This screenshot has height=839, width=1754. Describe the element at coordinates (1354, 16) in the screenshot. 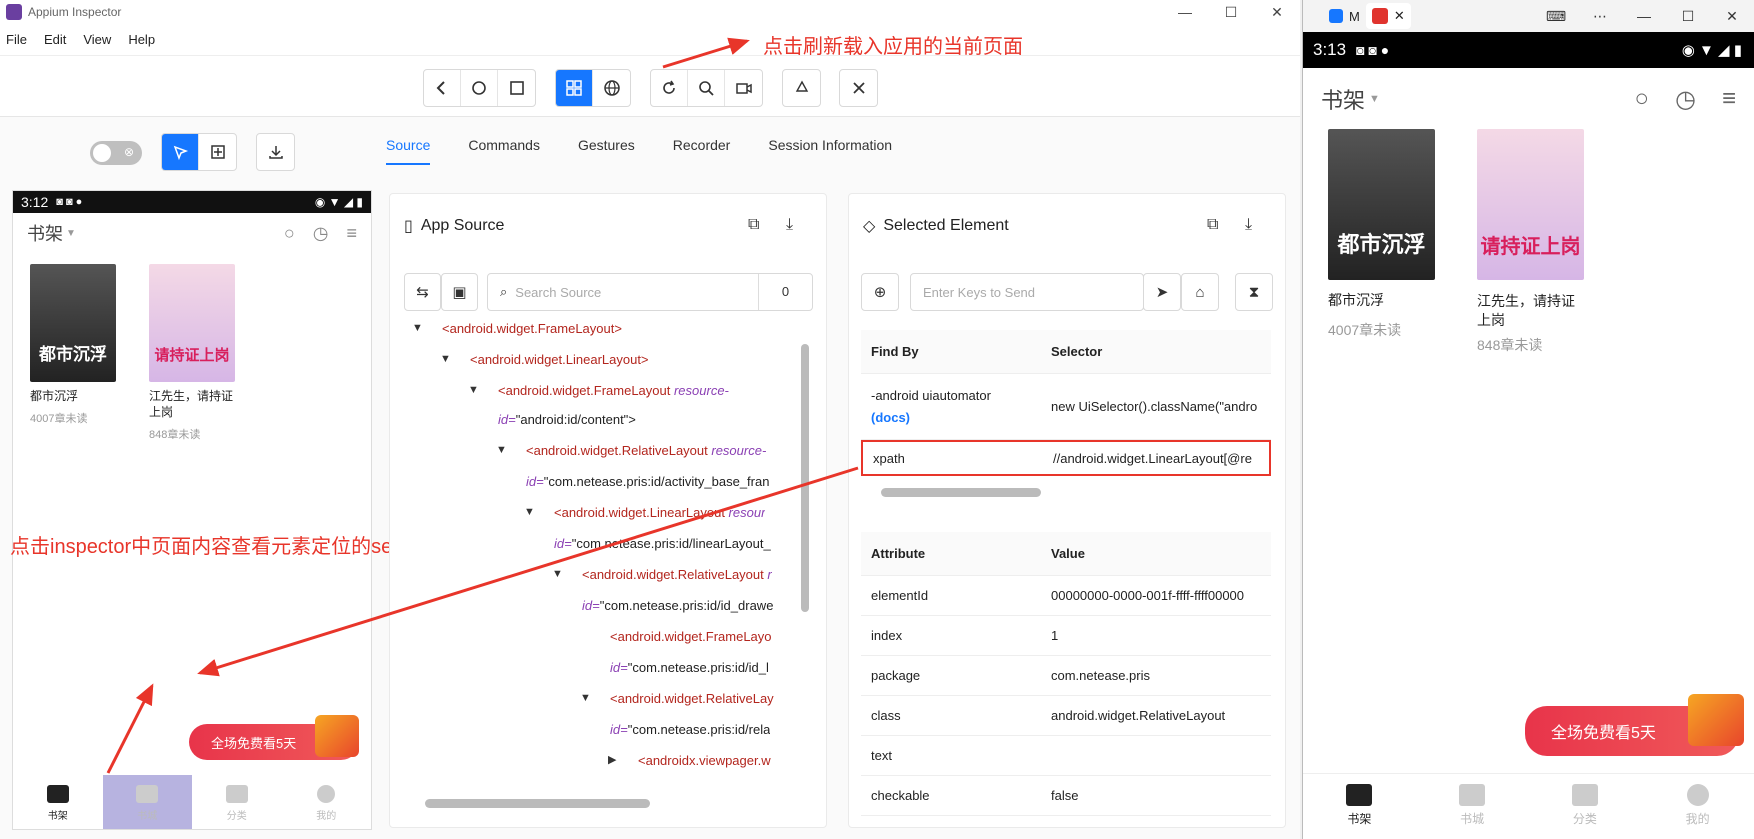

I see `tab-label: M` at that location.